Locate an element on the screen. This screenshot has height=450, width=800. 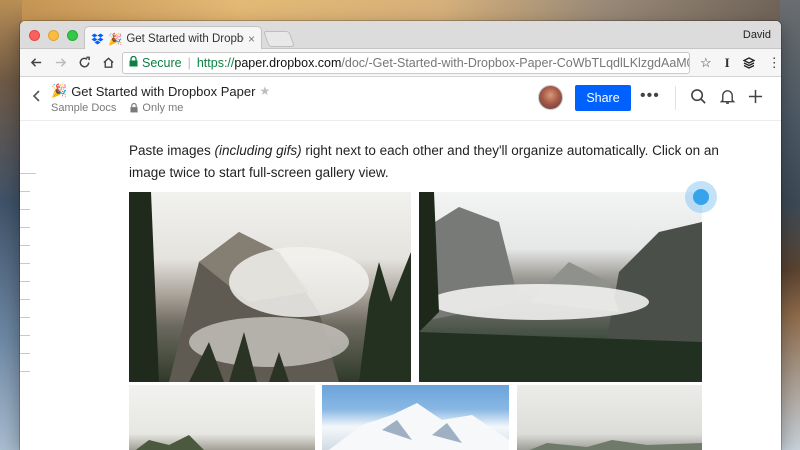
paragraph-italic: (including gifs) is located at coordinates (258, 150).